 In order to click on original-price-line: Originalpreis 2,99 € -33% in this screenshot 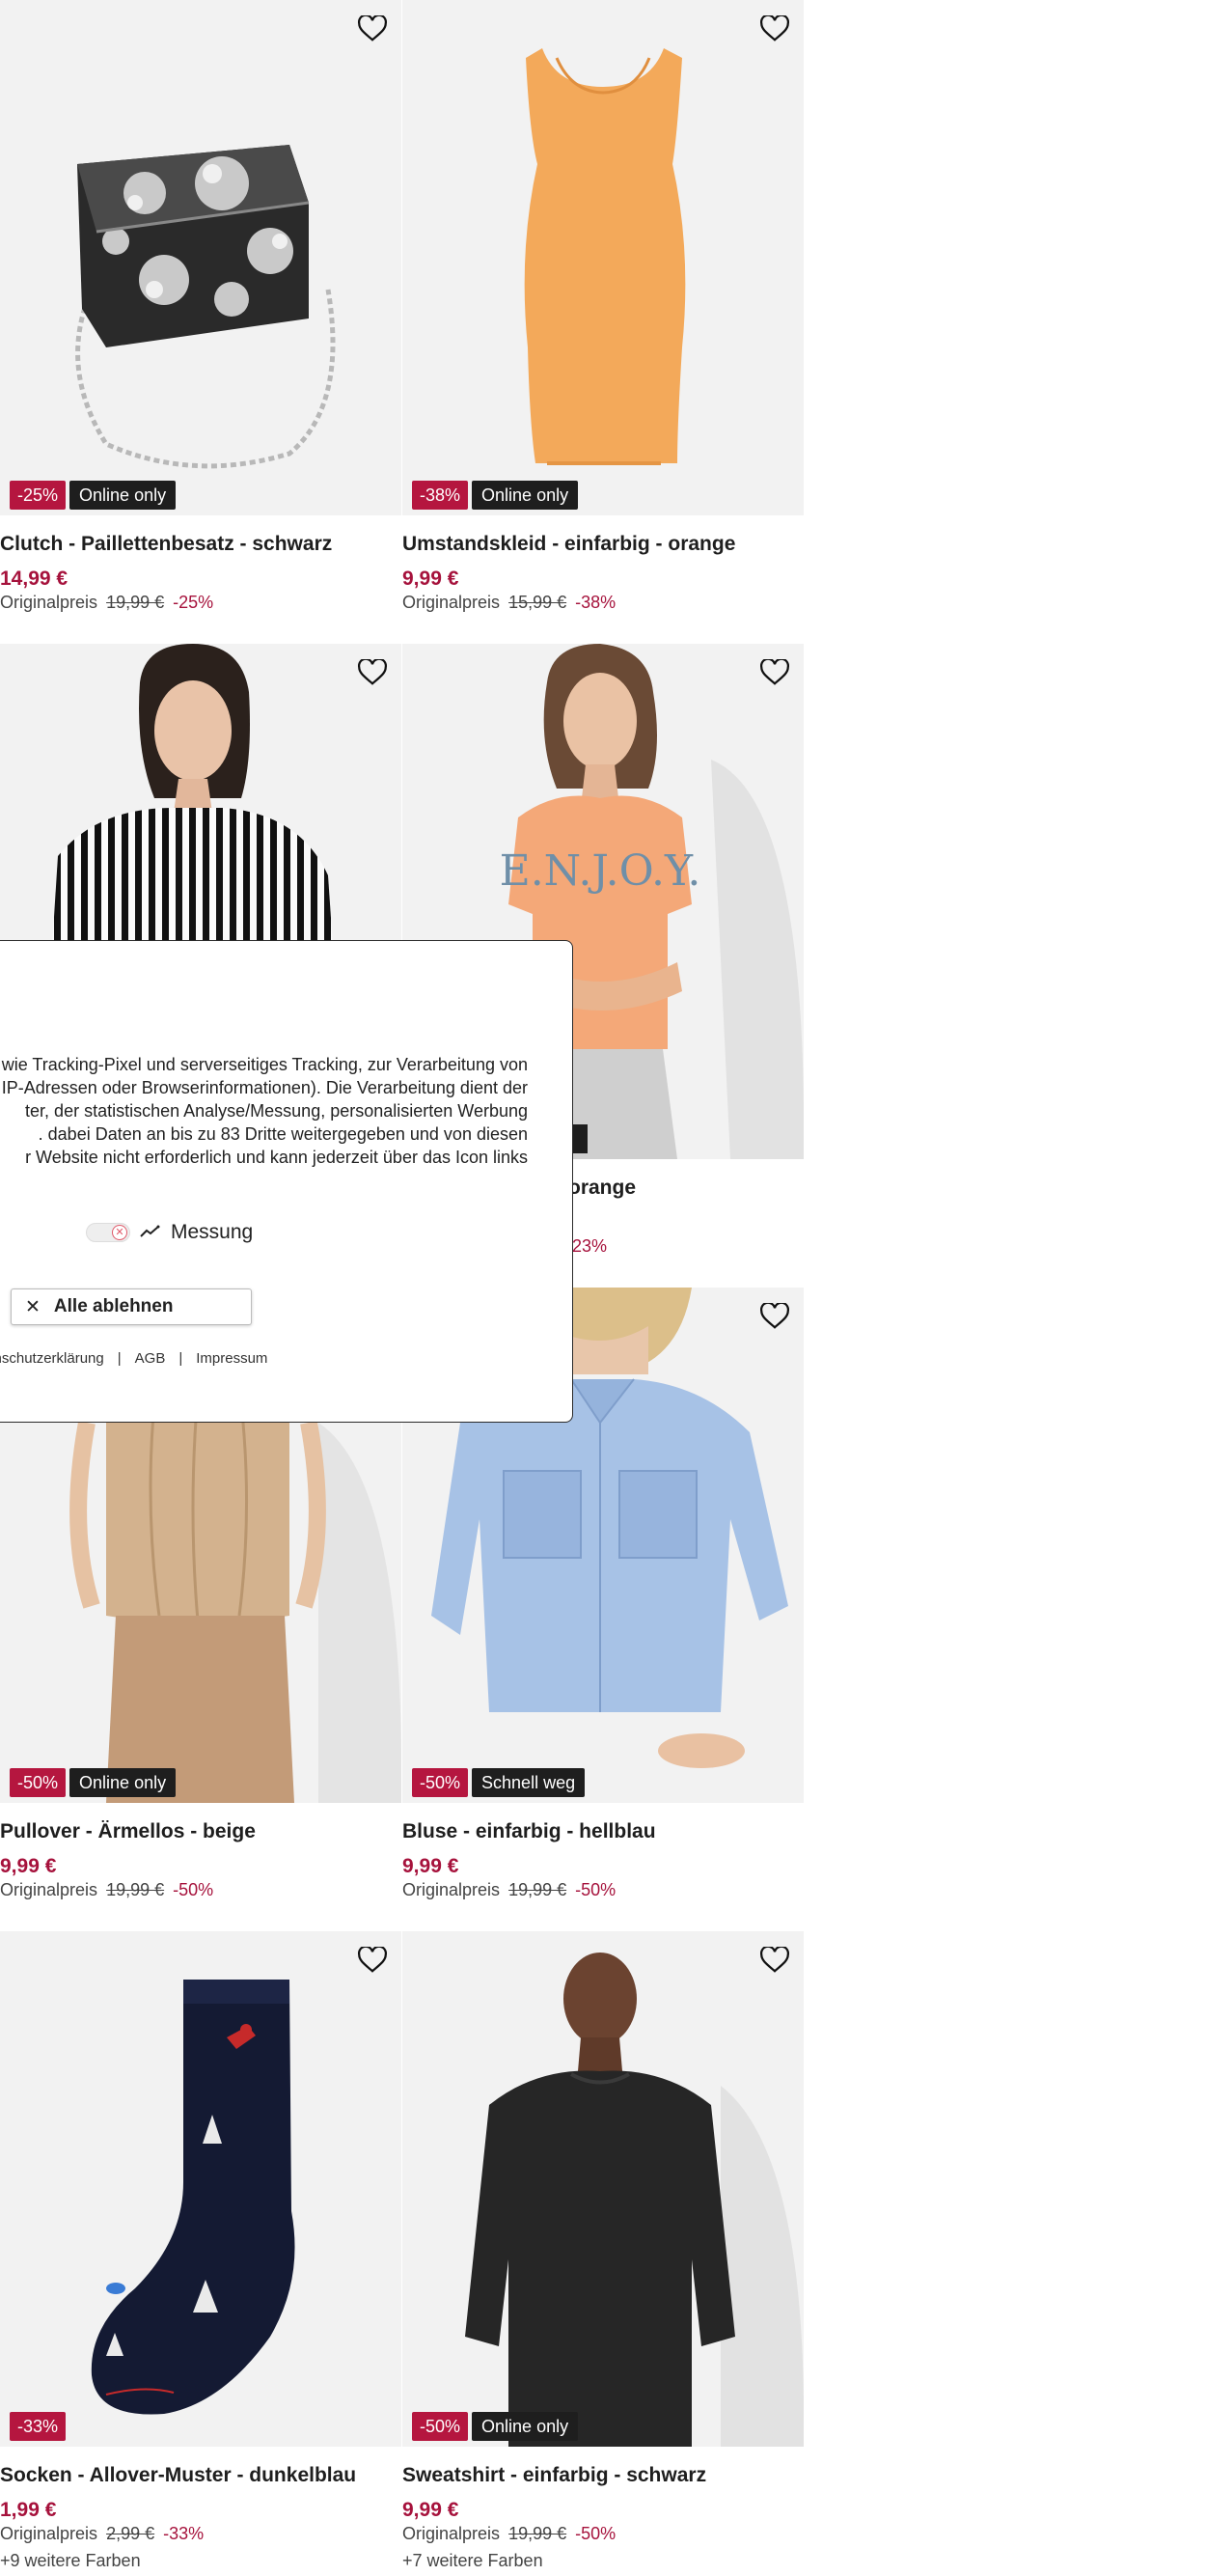, I will do `click(102, 2534)`.